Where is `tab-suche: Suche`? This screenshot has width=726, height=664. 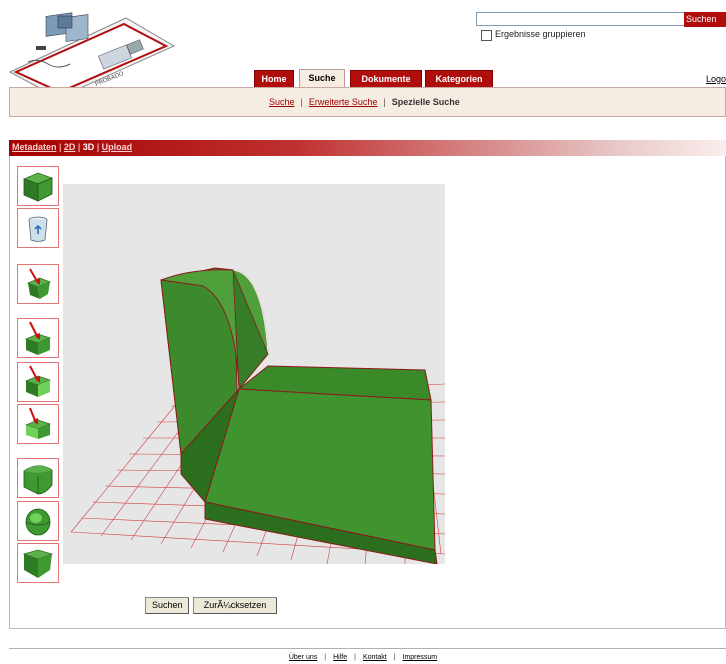
tab-suche: Suche is located at coordinates (322, 78).